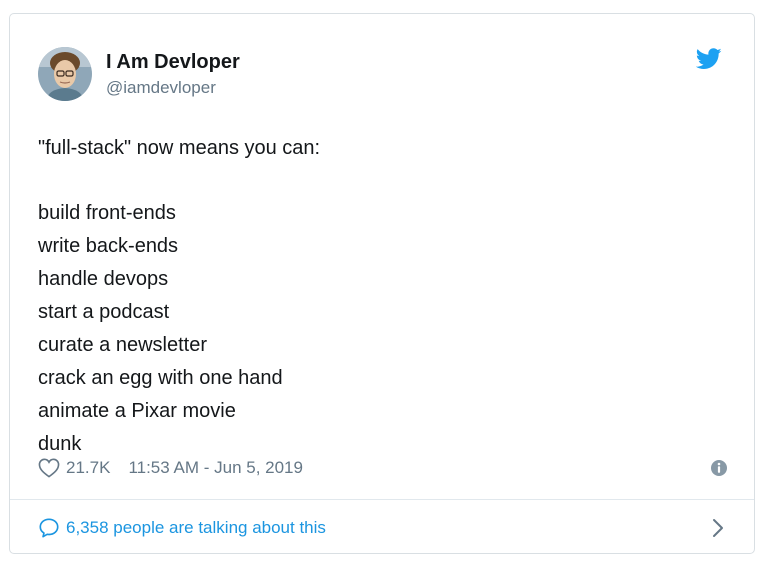  Describe the element at coordinates (160, 378) in the screenshot. I see `tweet-line: crack an egg with one hand` at that location.